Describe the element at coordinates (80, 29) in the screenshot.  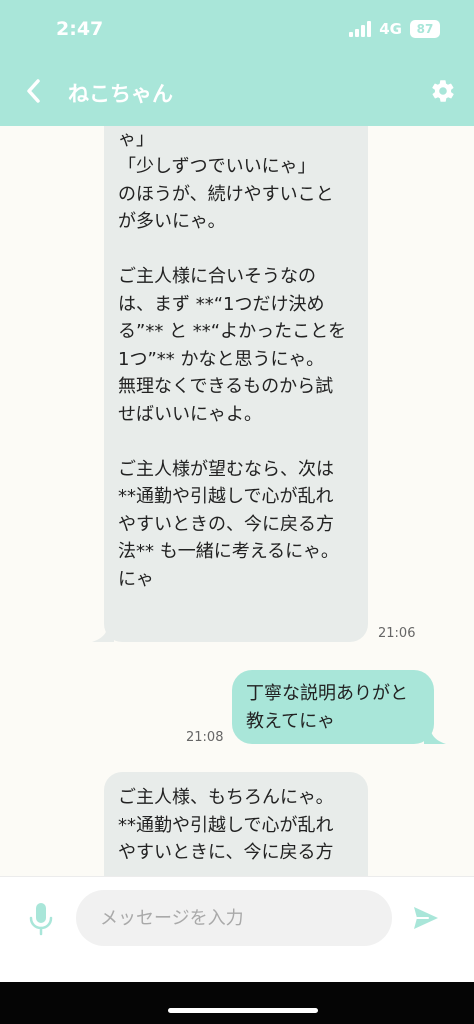
I see `status-time: 2:47` at that location.